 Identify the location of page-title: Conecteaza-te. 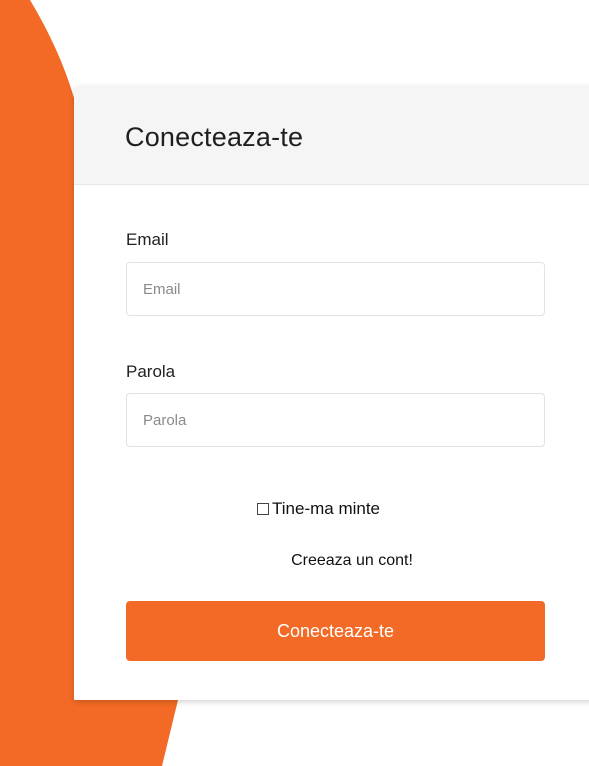
(214, 137).